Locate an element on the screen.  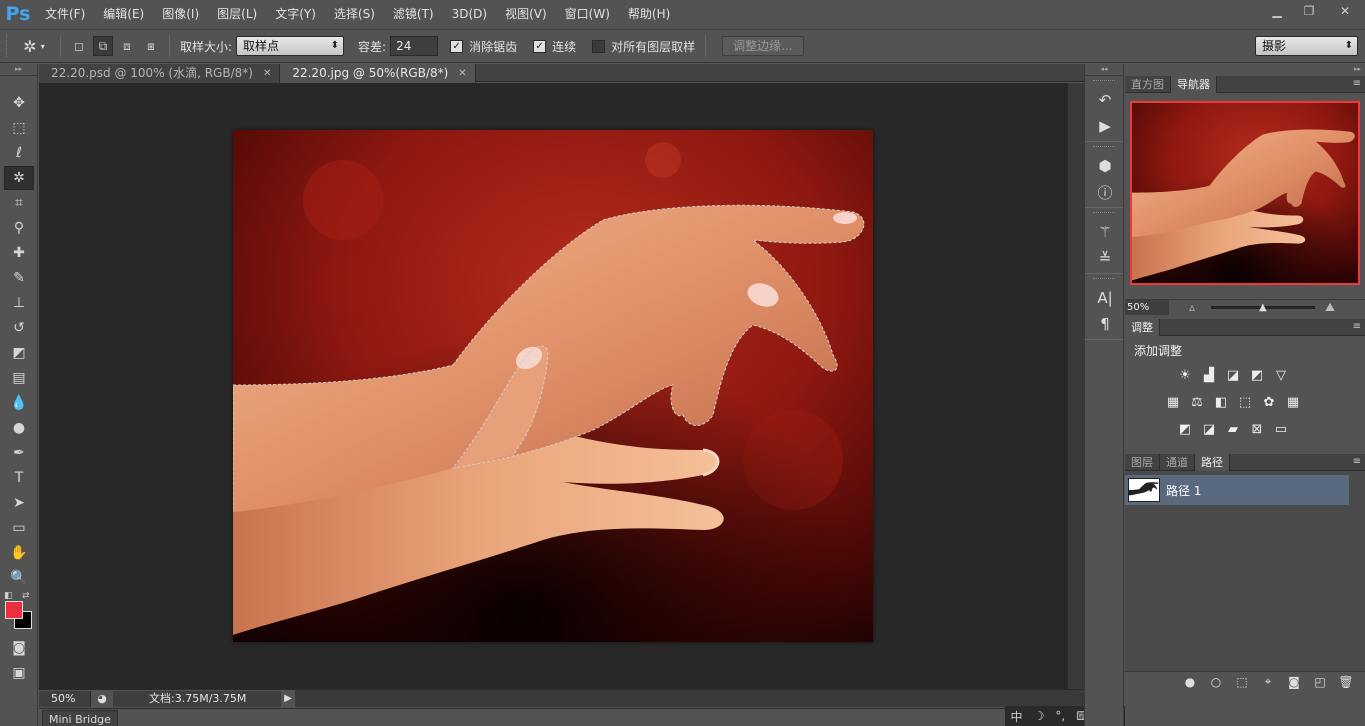
history-brush-tool-icon: ↺ is located at coordinates (19, 328).